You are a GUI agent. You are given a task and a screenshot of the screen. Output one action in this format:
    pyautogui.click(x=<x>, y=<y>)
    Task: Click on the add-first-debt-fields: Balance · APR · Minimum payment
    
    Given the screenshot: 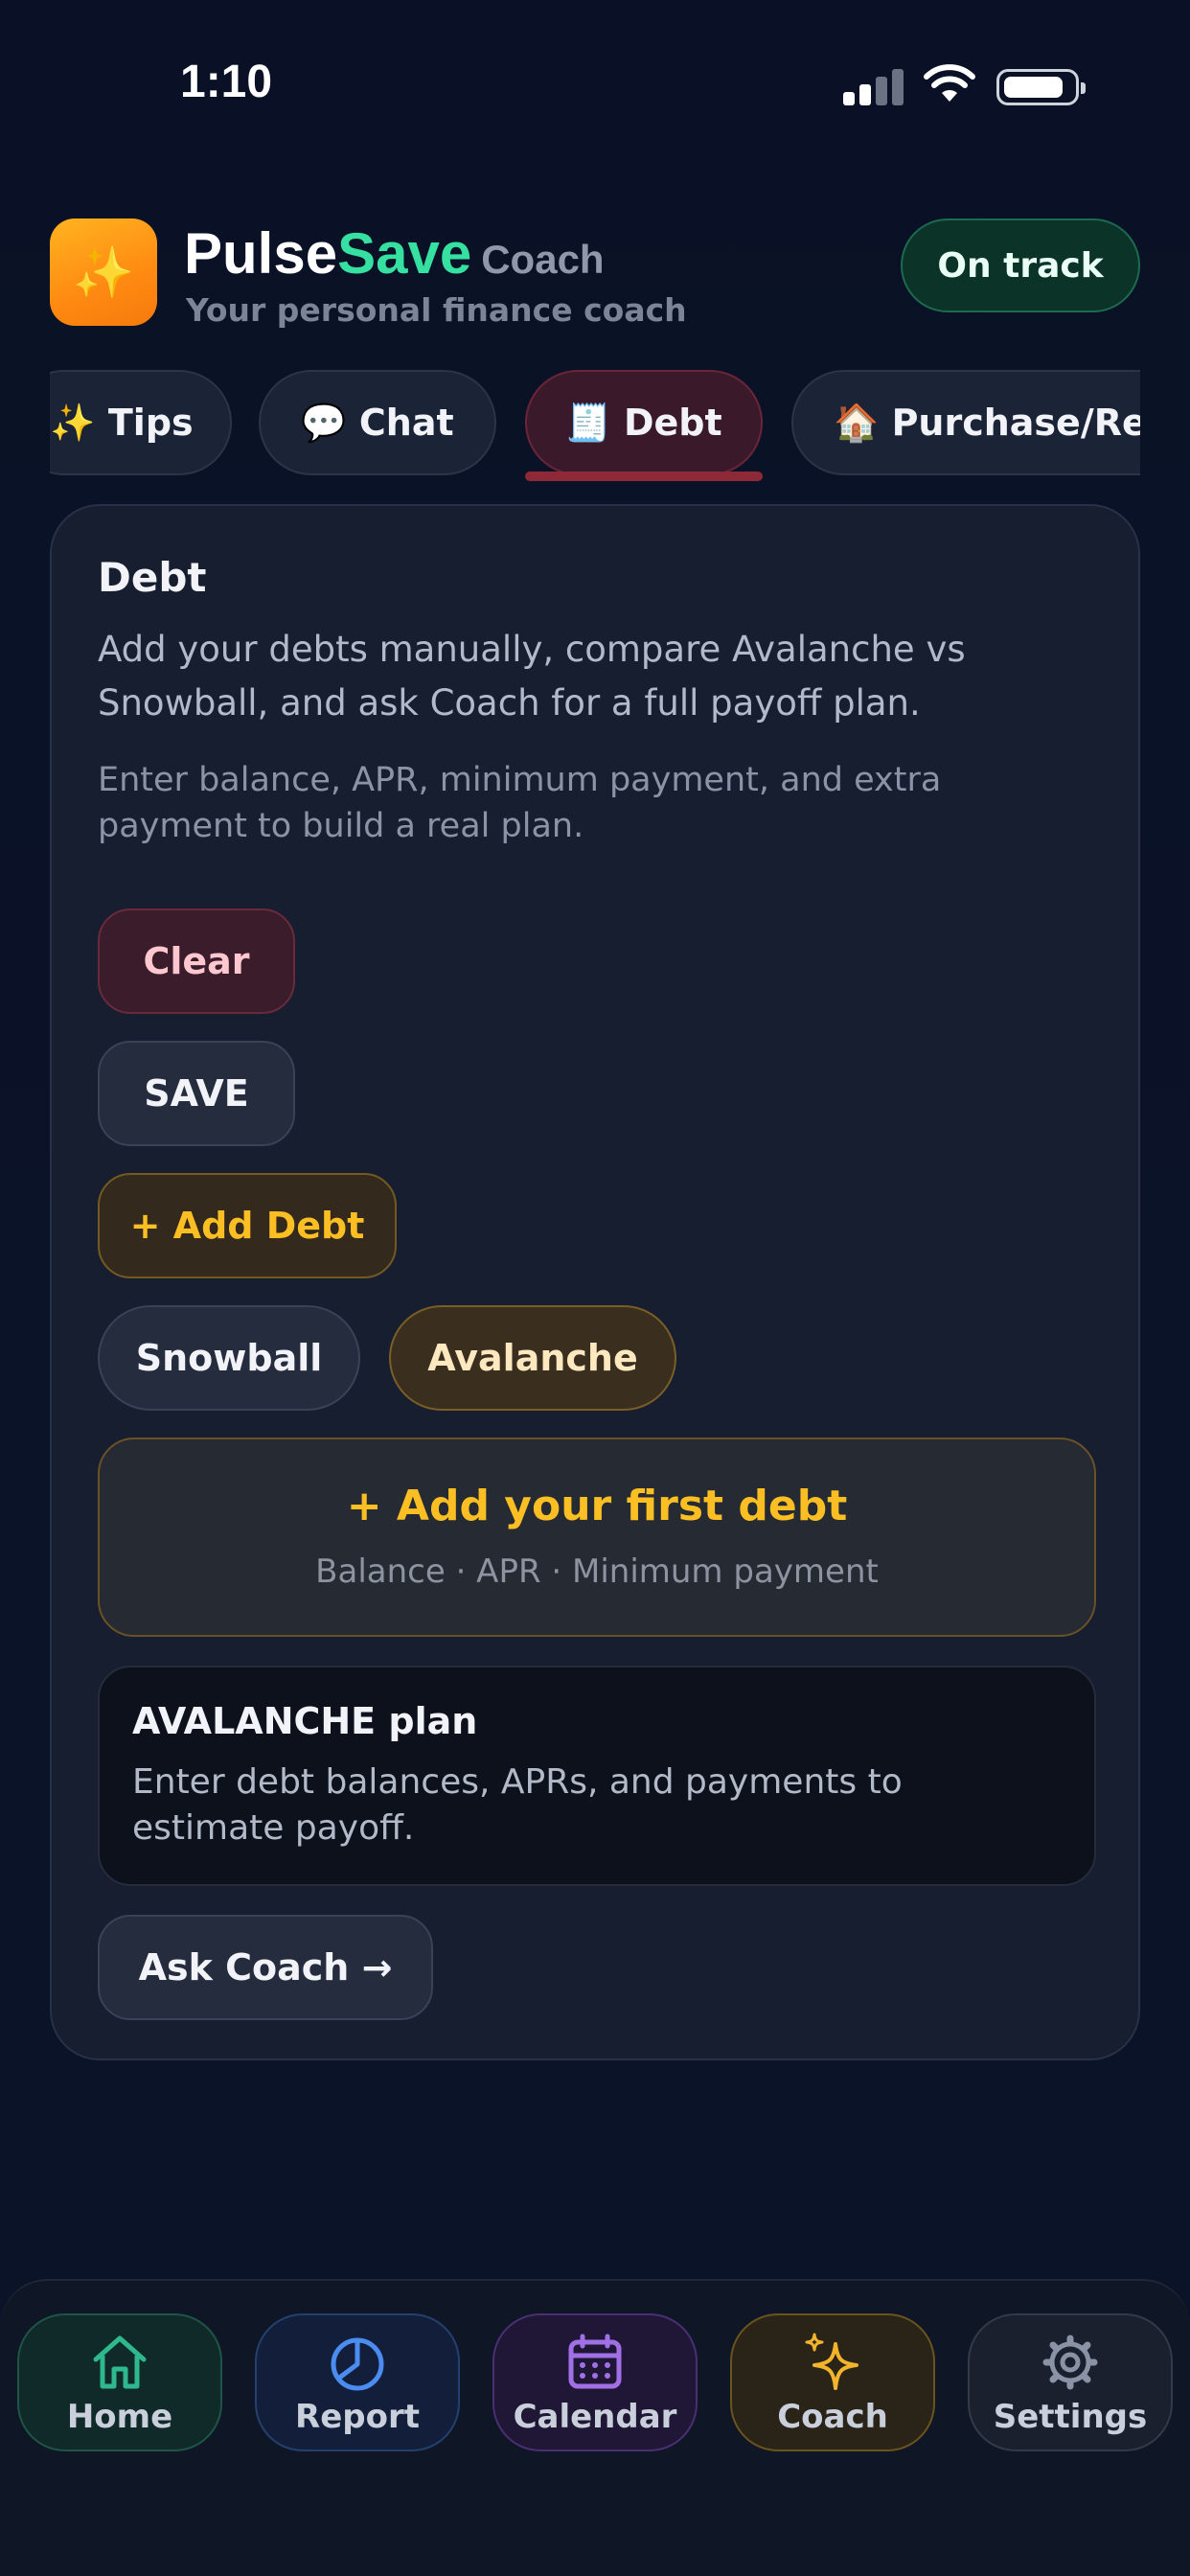 What is the action you would take?
    pyautogui.click(x=597, y=1571)
    